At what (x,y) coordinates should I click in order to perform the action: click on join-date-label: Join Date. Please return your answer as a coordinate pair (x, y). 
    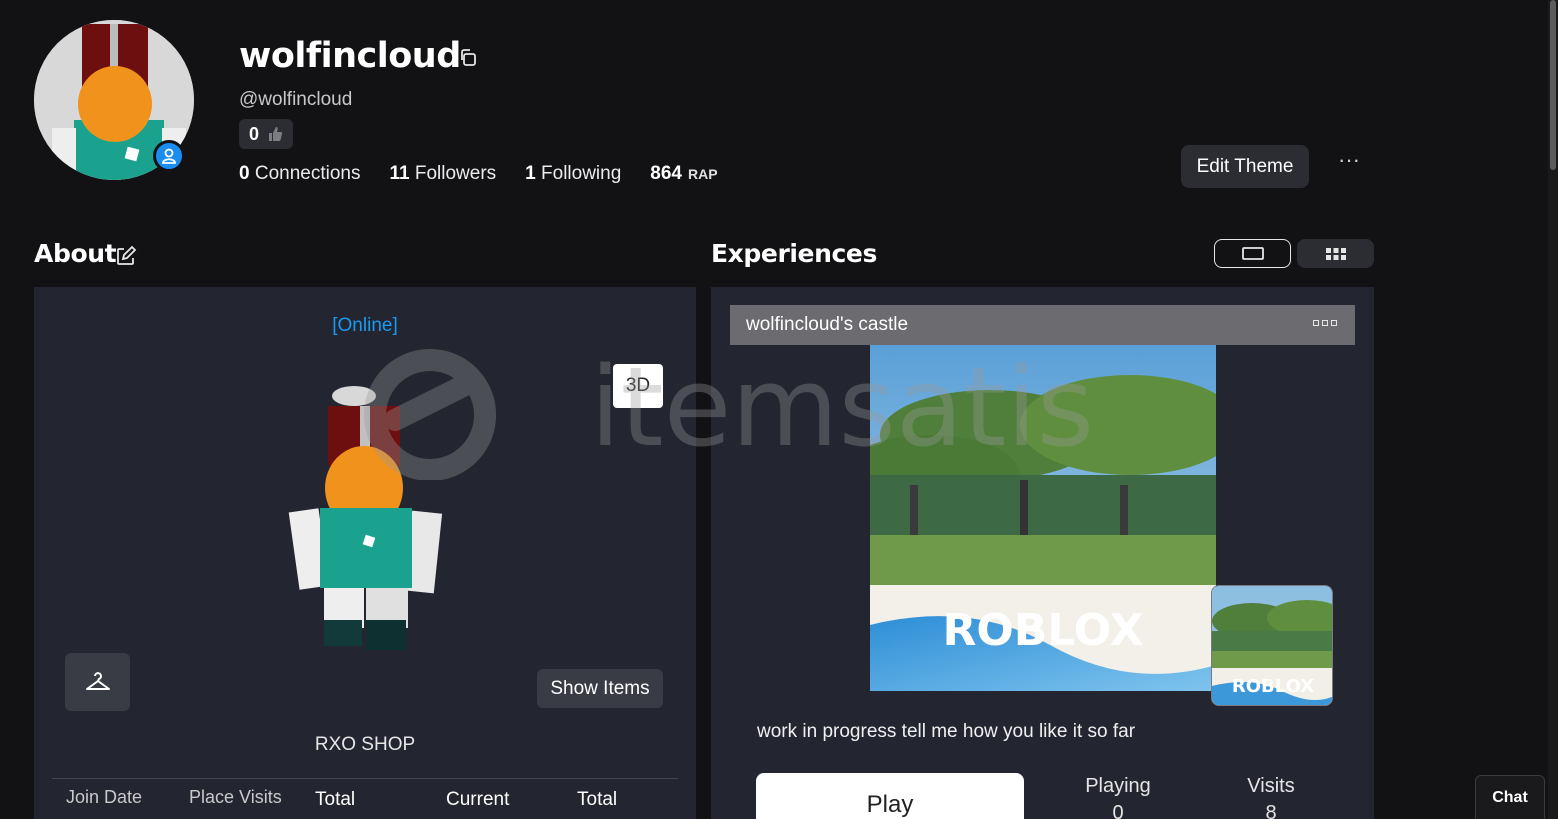
    Looking at the image, I should click on (104, 797).